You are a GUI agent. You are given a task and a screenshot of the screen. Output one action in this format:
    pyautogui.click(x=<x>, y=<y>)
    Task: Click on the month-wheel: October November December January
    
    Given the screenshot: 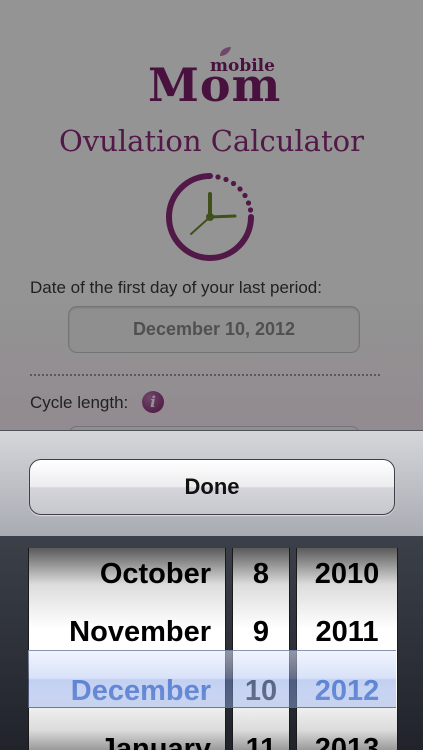 What is the action you would take?
    pyautogui.click(x=127, y=649)
    